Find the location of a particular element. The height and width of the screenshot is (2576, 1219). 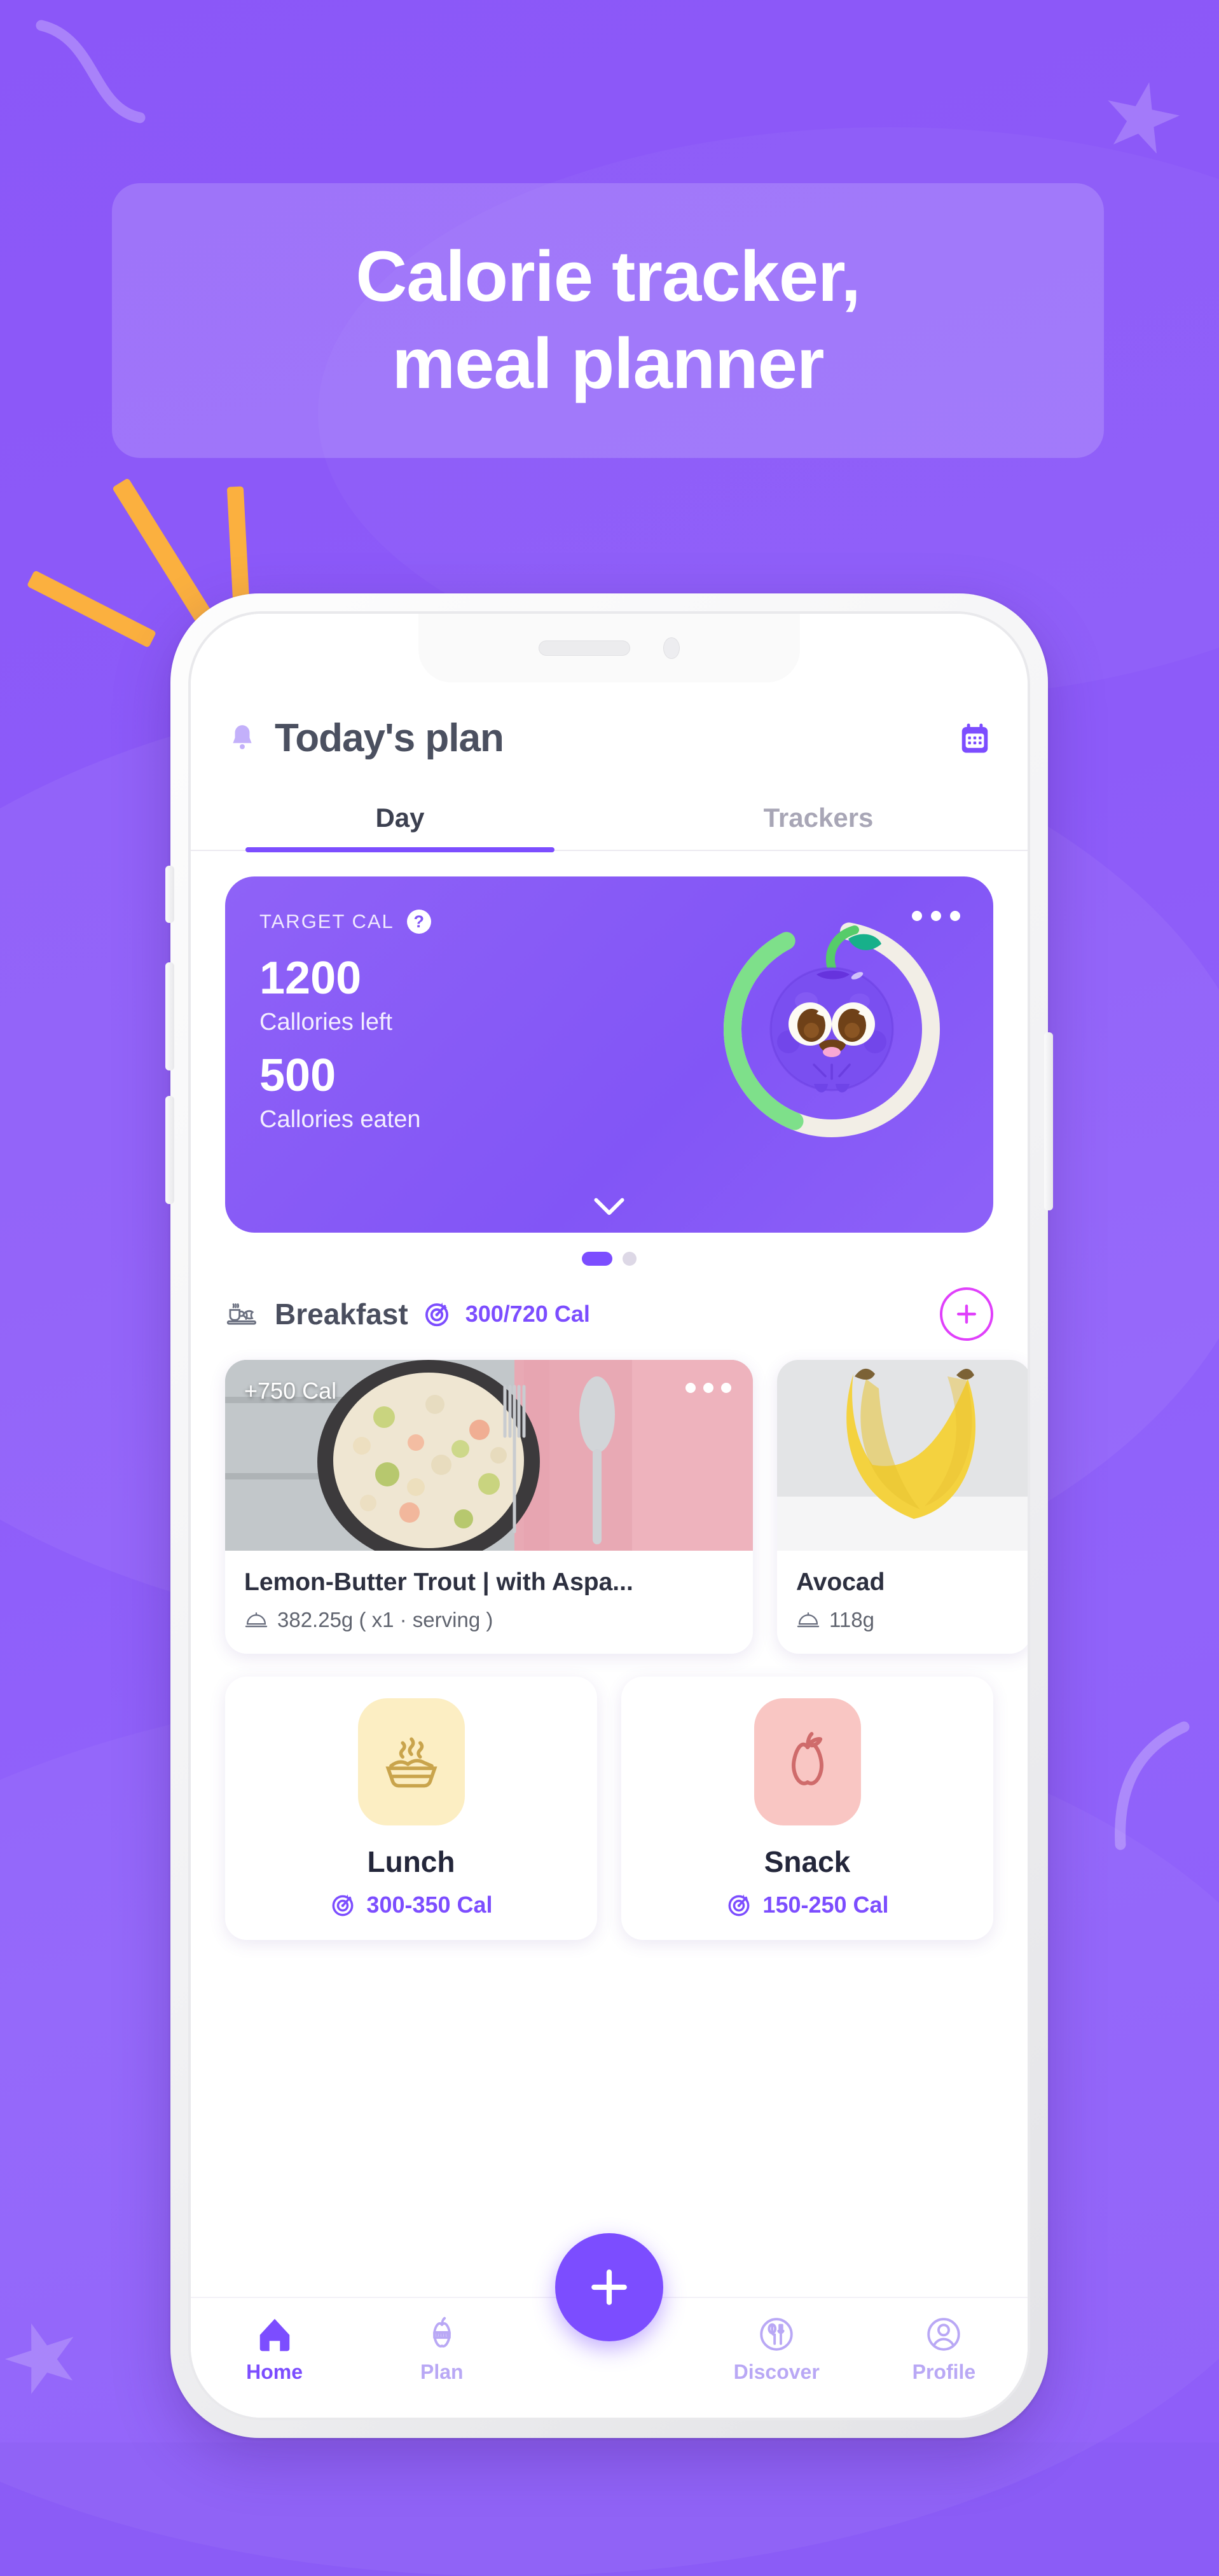

food-serving-row: 382.25g ( x1 · serving ) is located at coordinates (489, 1620).